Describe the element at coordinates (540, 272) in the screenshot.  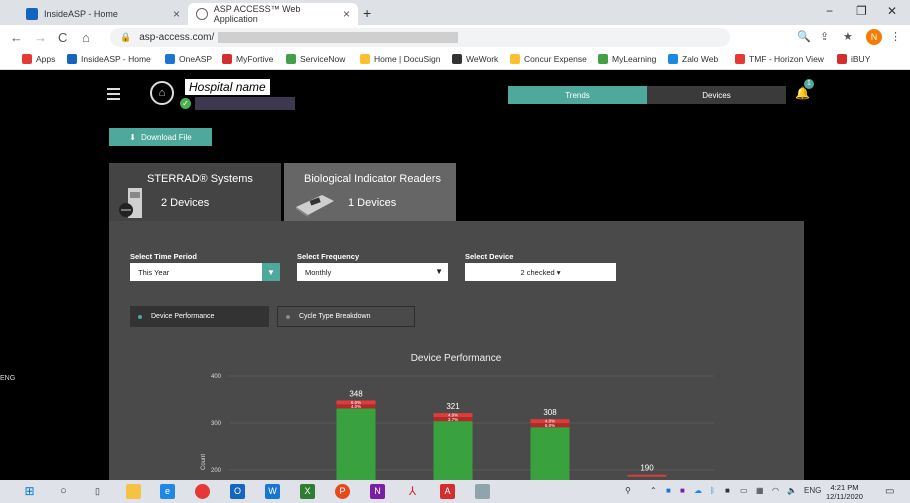
I see `device-select: 2 checked ▾` at that location.